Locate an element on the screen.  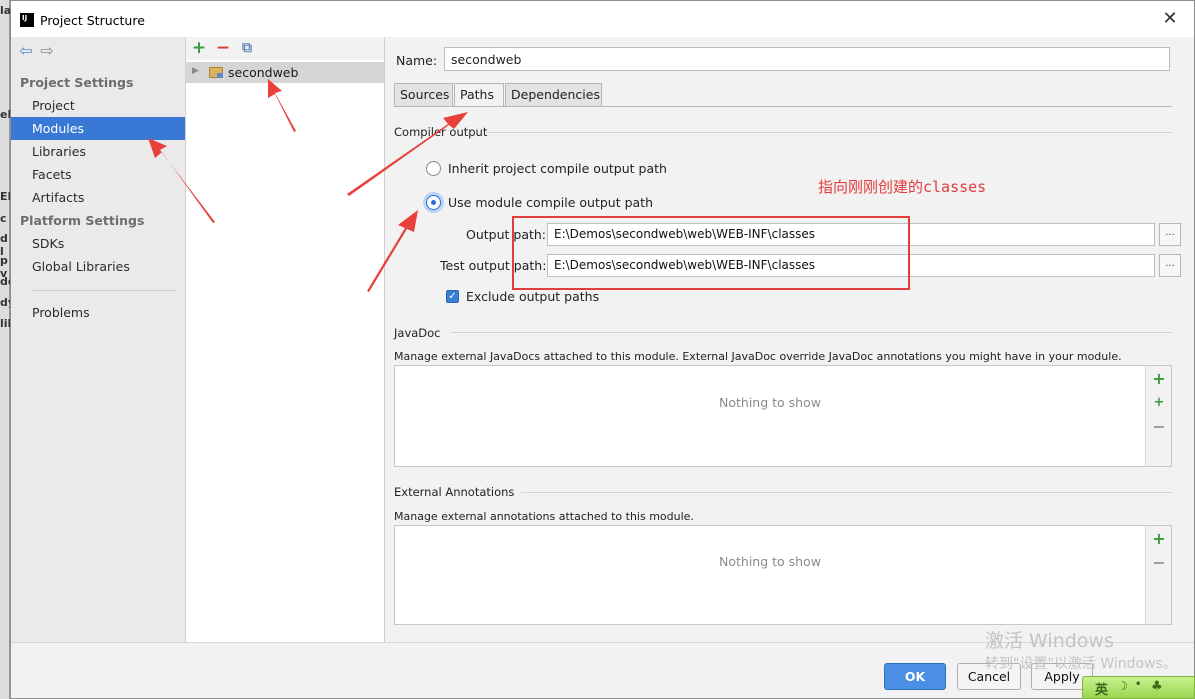
external-annotations-empty-text: Nothing to show is located at coordinates (770, 561).